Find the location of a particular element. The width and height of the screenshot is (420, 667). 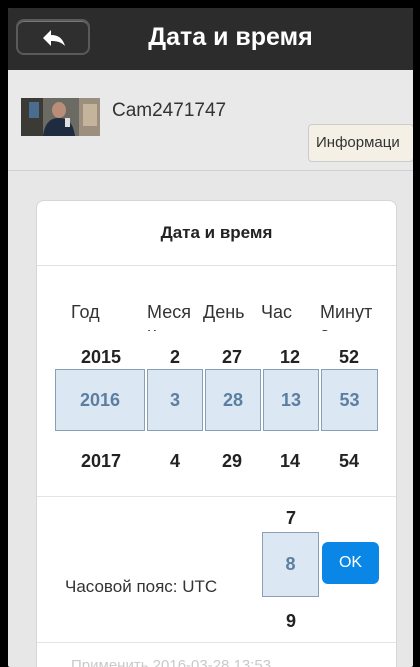

info-button: Информаци is located at coordinates (360, 143).